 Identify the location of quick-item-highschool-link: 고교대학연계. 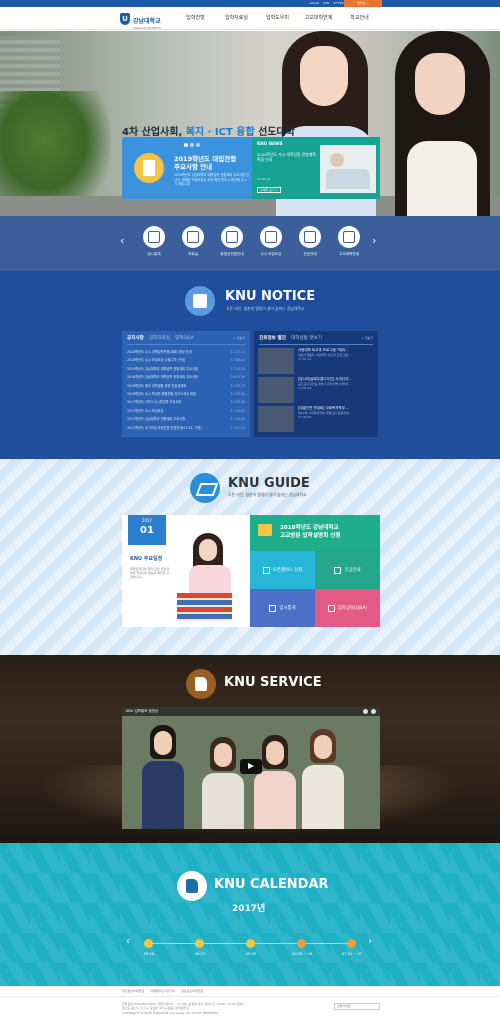
(349, 241).